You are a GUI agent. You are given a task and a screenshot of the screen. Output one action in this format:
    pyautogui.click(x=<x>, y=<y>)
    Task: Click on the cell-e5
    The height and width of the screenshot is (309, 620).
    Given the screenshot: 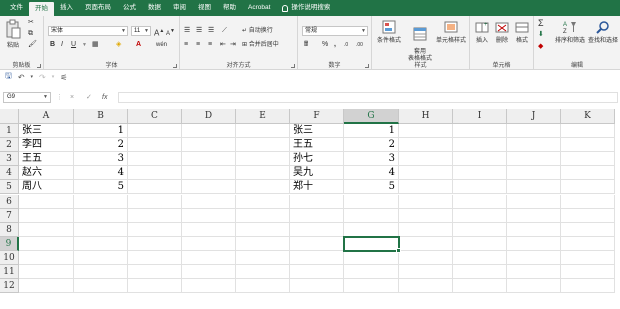 What is the action you would take?
    pyautogui.click(x=263, y=187)
    